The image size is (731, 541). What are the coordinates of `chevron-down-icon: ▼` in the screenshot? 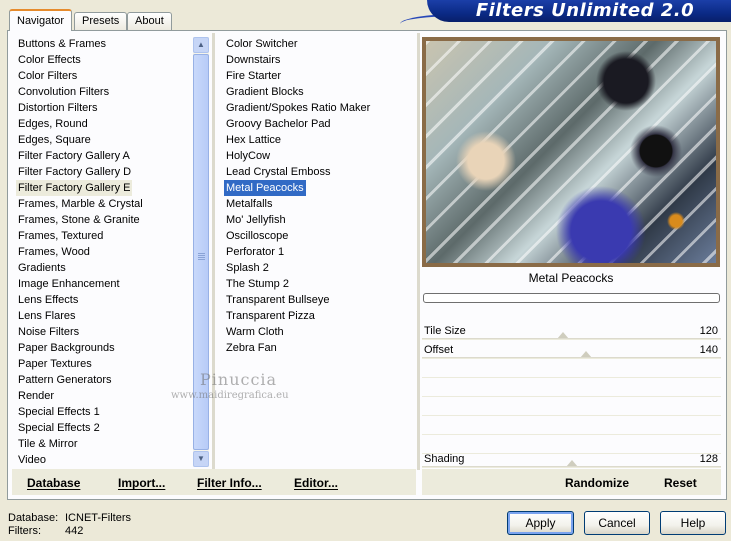 It's located at (201, 458).